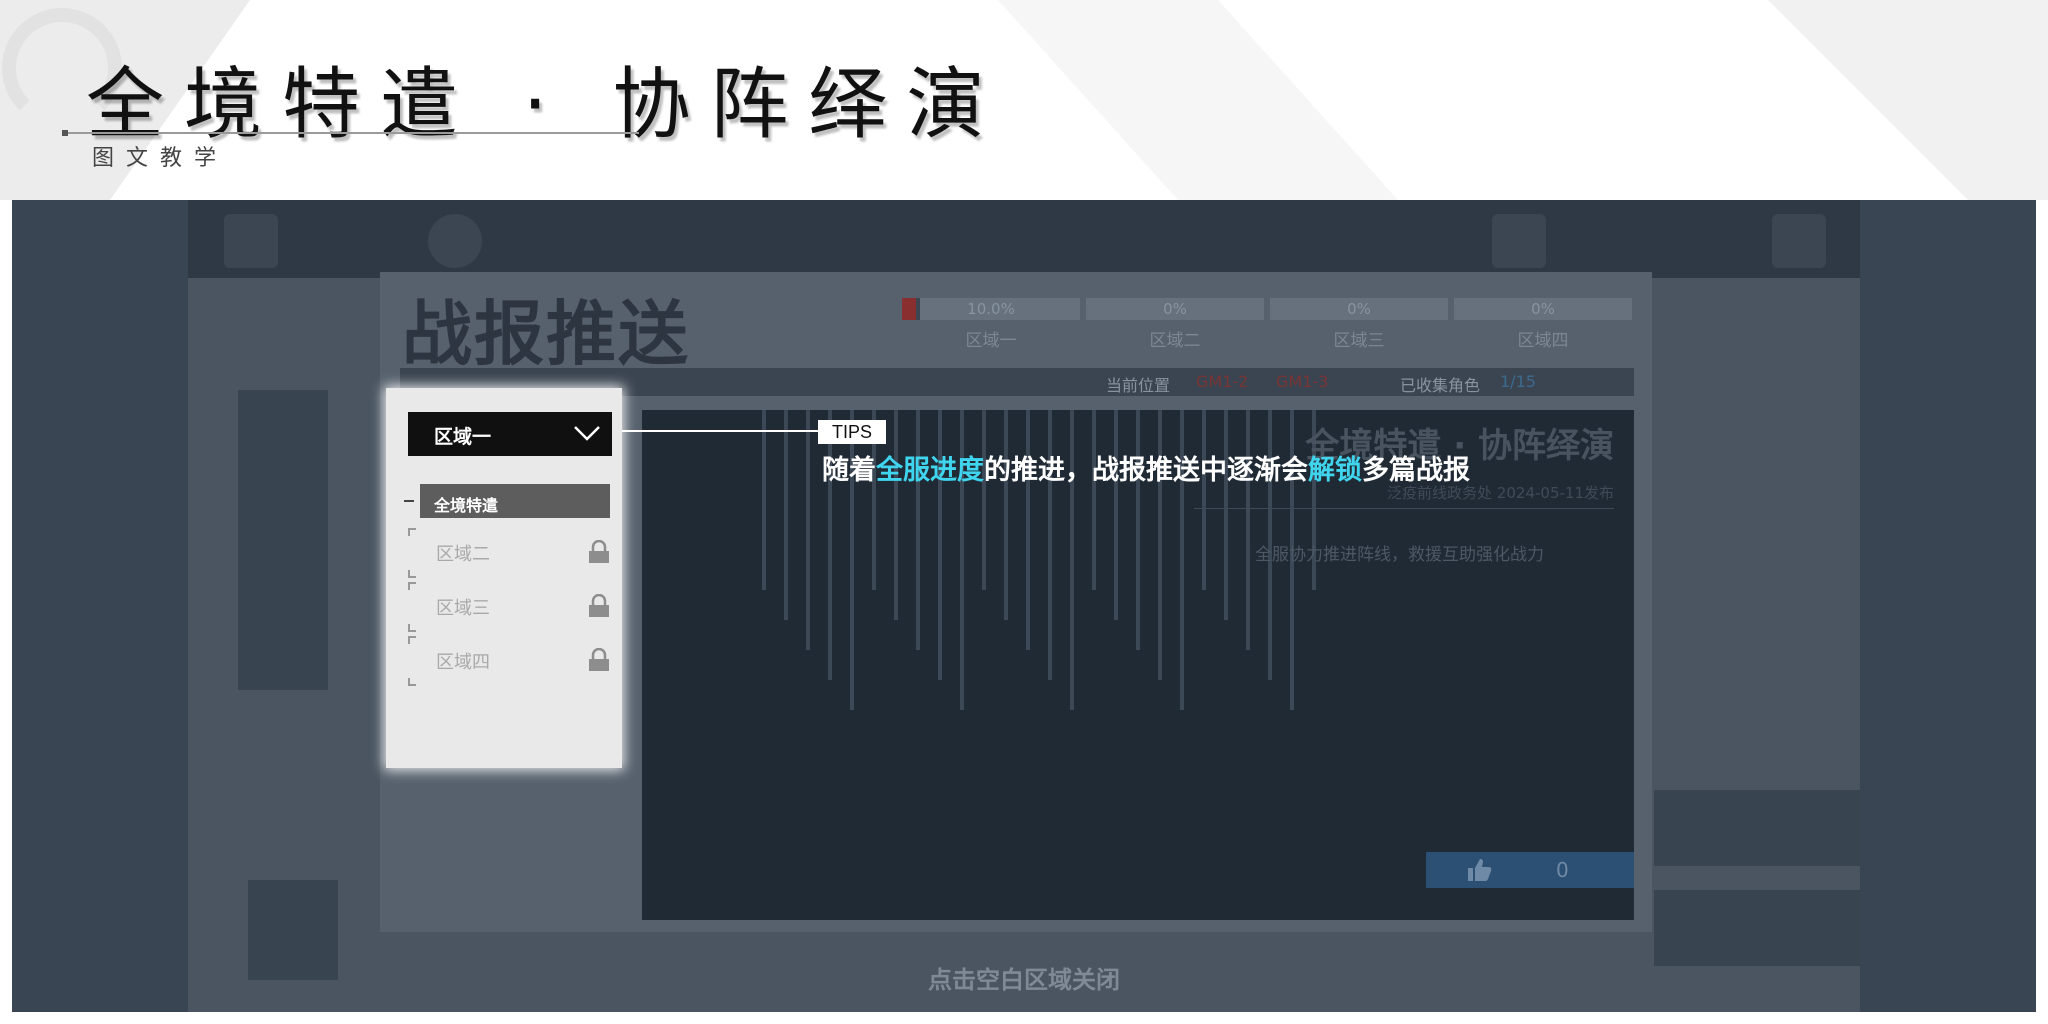 The image size is (2048, 1024). What do you see at coordinates (463, 608) in the screenshot?
I see `dropdown-item-label: 区域三` at bounding box center [463, 608].